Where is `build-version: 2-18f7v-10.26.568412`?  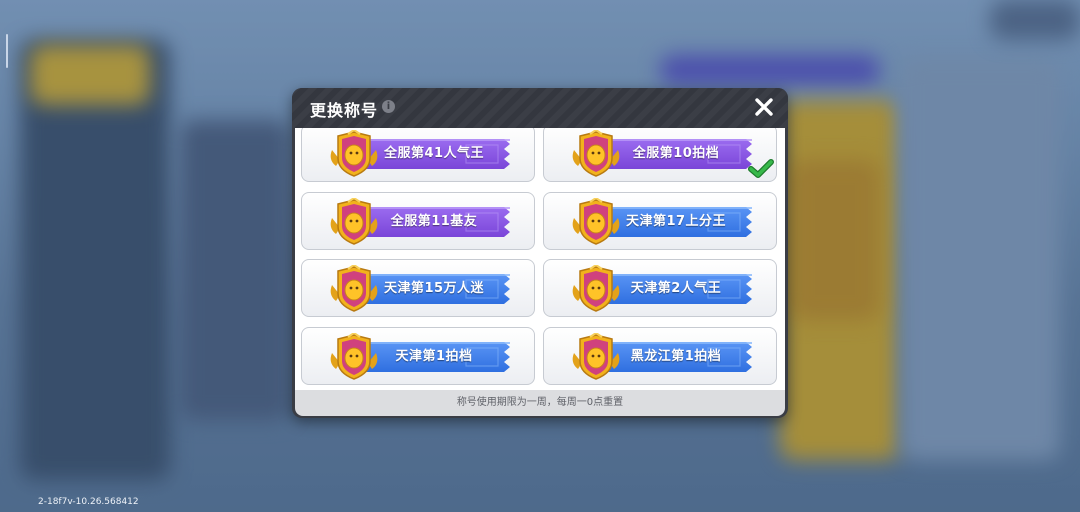
build-version: 2-18f7v-10.26.568412 is located at coordinates (88, 502).